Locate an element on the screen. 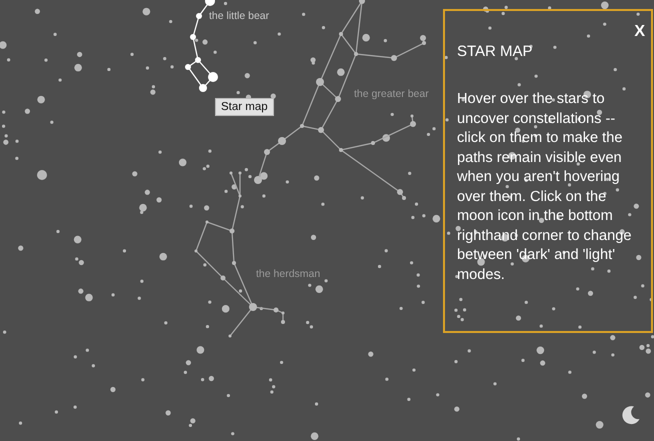  constellation-label: the little bear is located at coordinates (239, 16).